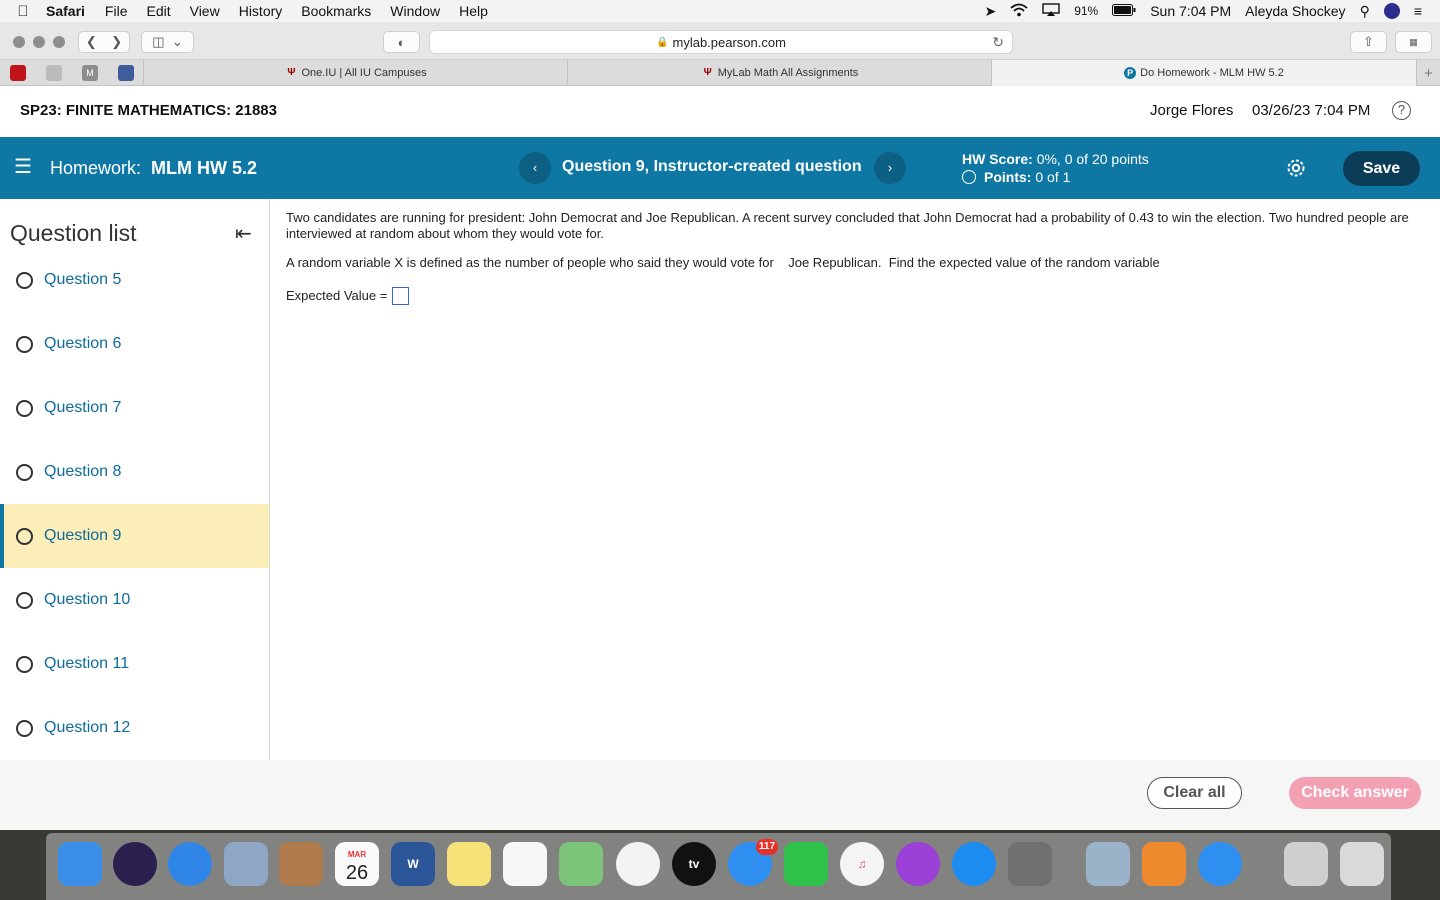 This screenshot has width=1440, height=900. I want to click on pearson-logo-icon: P, so click(1130, 73).